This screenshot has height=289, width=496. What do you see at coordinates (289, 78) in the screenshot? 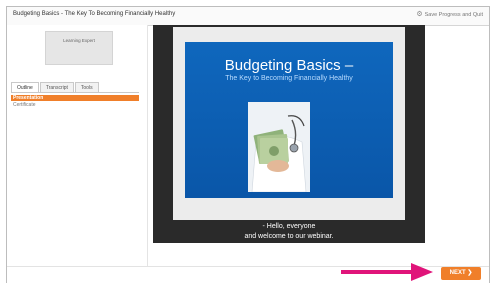
I see `slide-subtitle: The Key to Becoming Financially Healthy` at bounding box center [289, 78].